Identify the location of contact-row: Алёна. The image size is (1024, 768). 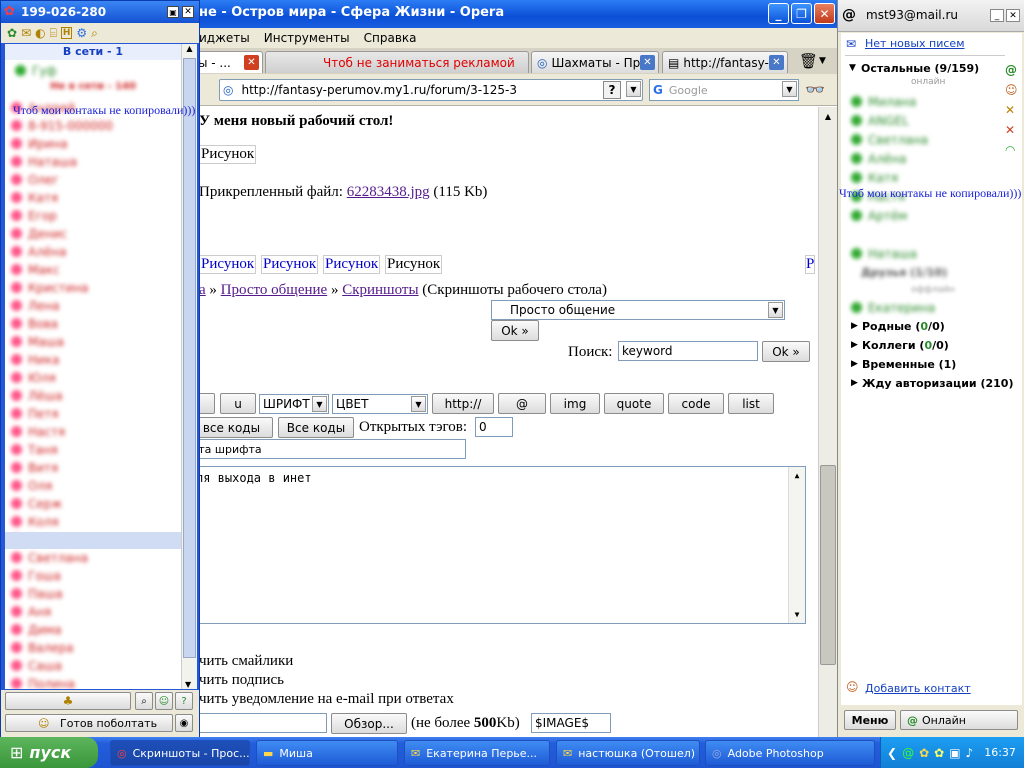
(38, 251).